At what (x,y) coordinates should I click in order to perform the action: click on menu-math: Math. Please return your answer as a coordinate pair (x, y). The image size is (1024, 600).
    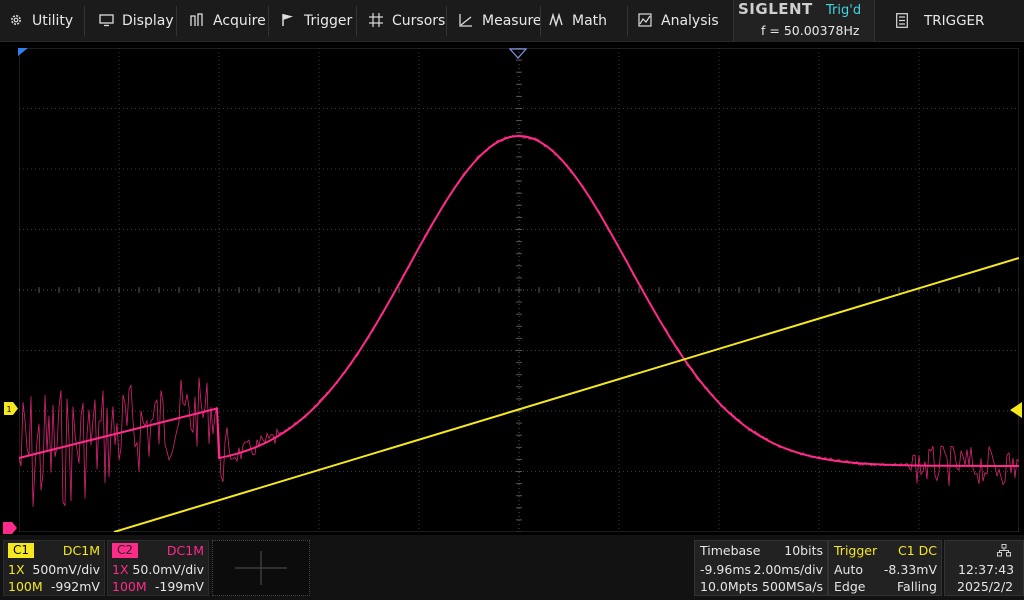
    Looking at the image, I should click on (578, 21).